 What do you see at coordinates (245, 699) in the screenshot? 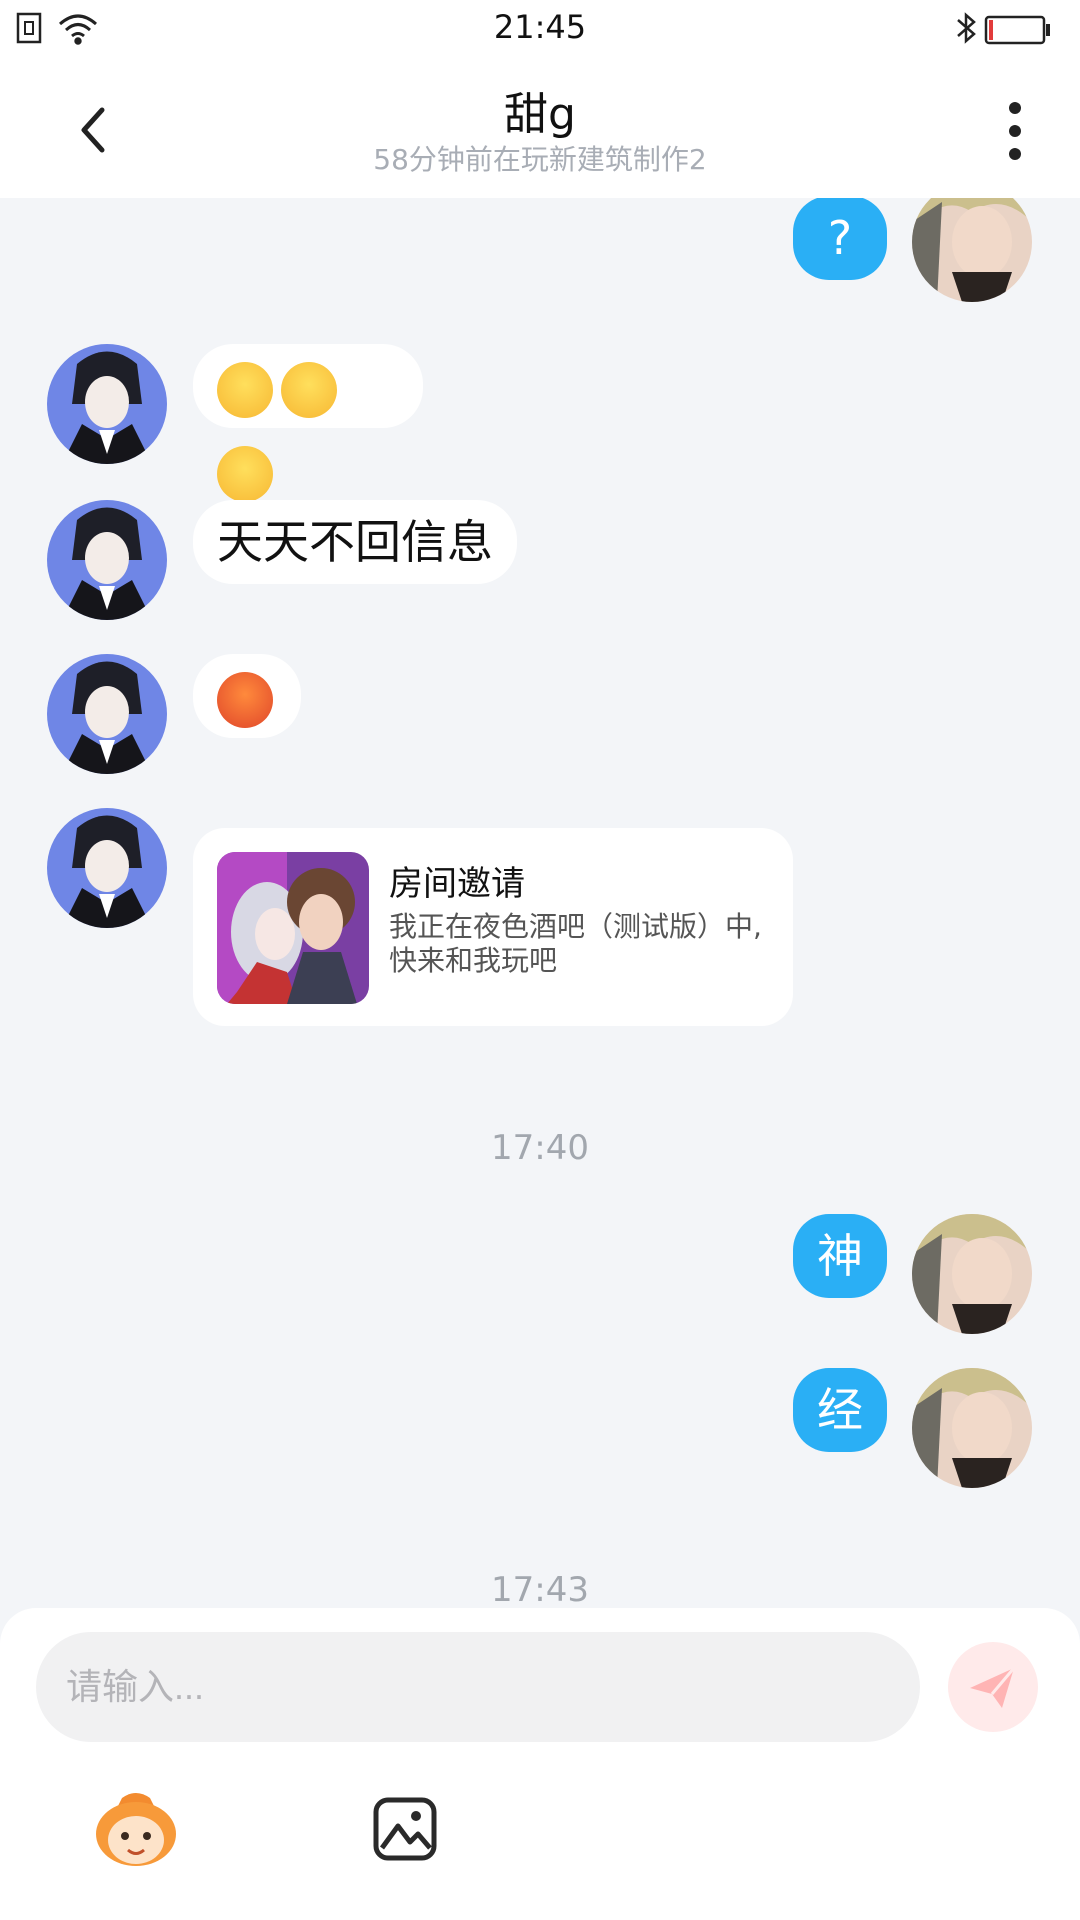
I see `angry-emoji-icon` at bounding box center [245, 699].